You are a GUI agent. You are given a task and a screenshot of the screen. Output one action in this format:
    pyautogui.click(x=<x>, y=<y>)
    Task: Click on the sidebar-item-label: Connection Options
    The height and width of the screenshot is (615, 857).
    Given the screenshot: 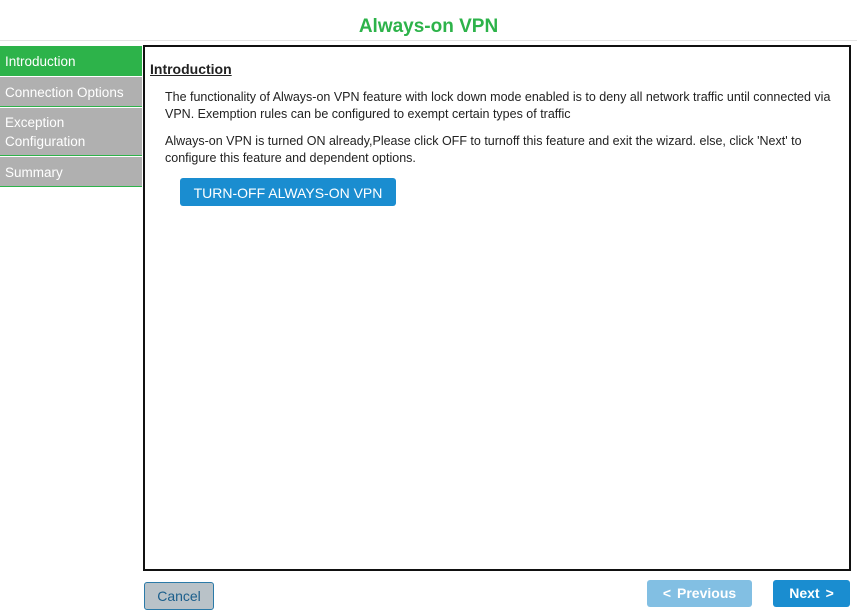 What is the action you would take?
    pyautogui.click(x=64, y=92)
    